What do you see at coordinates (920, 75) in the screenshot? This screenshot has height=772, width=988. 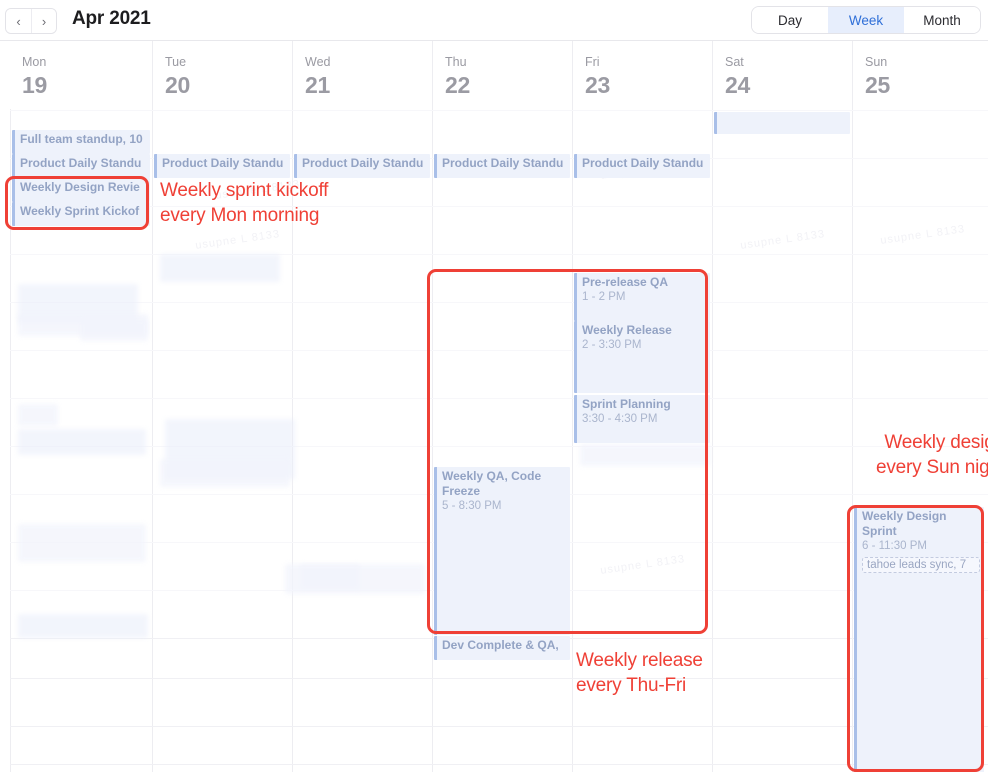 I see `day-header-sun: Sun 25` at bounding box center [920, 75].